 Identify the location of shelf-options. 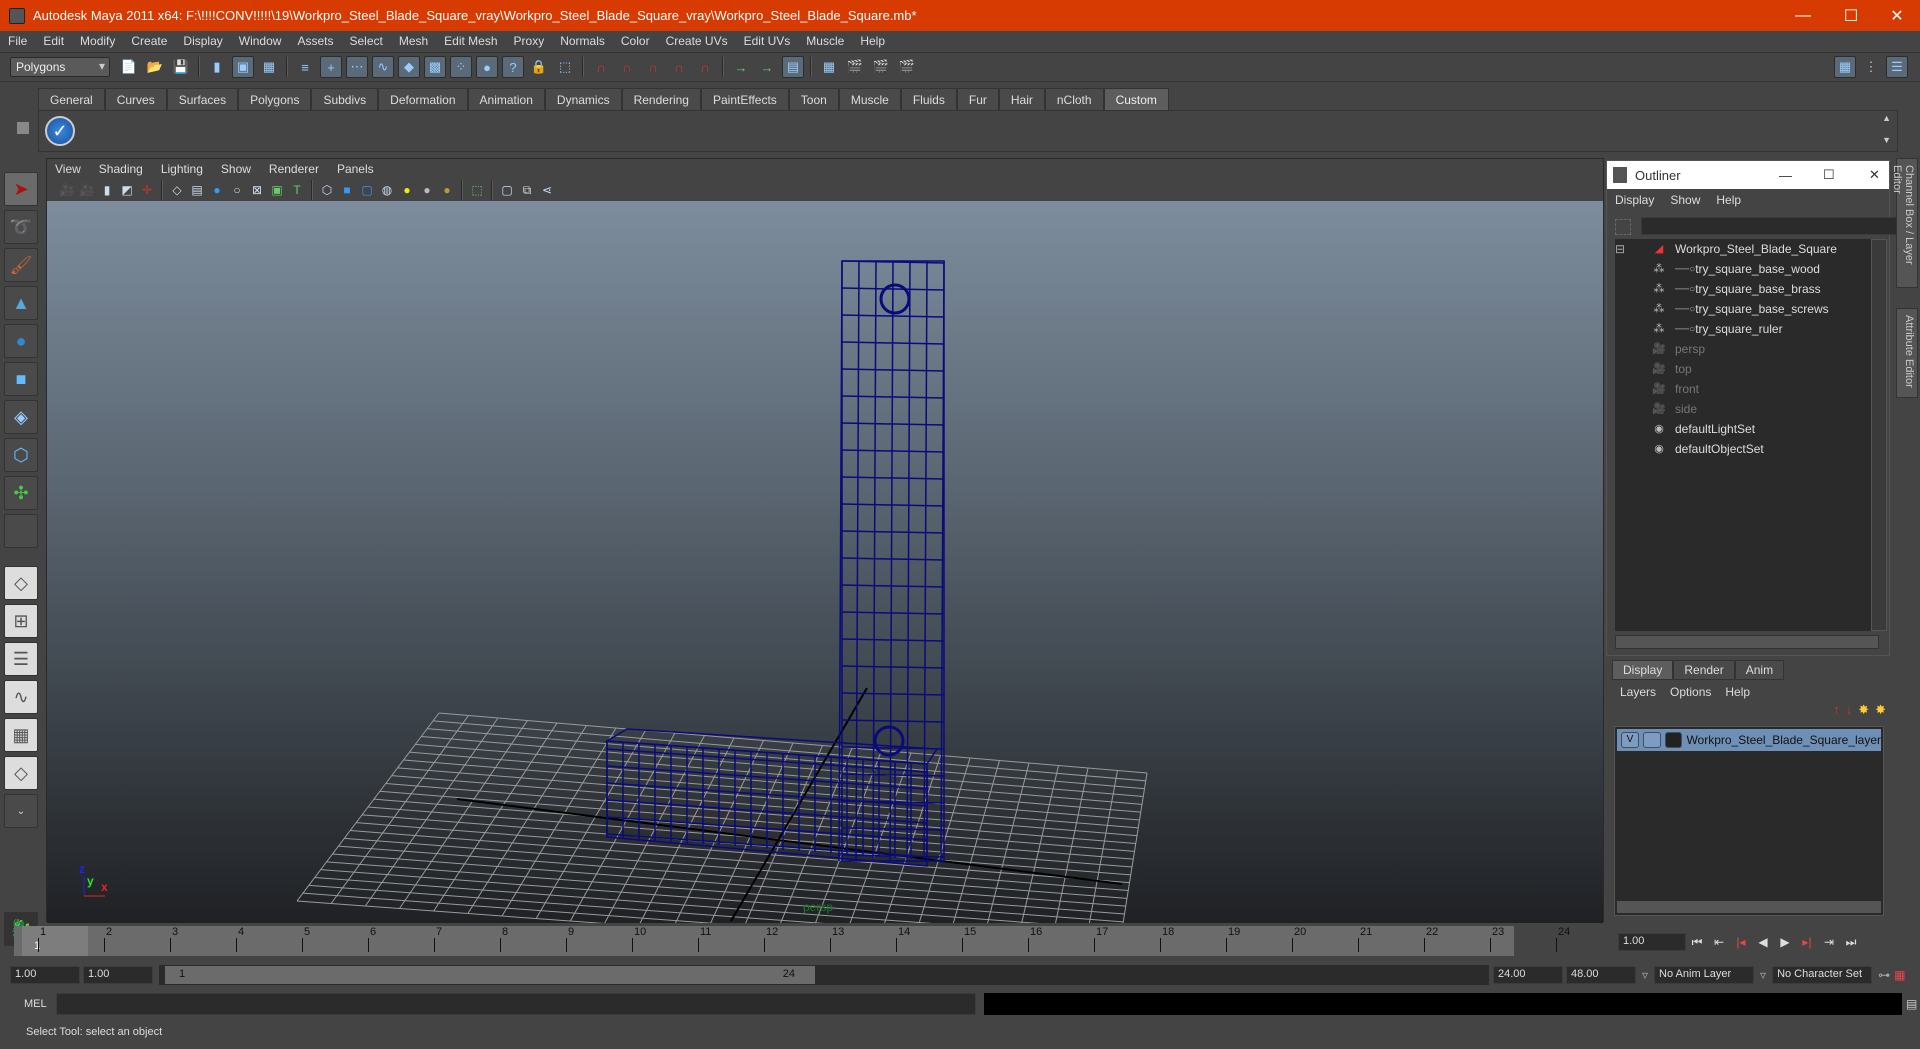
(23, 121).